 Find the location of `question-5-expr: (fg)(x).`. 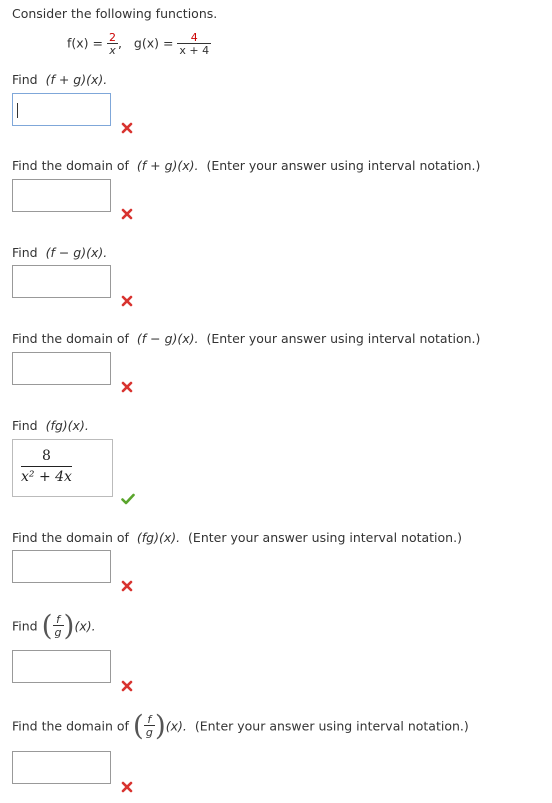

question-5-expr: (fg)(x). is located at coordinates (67, 425).